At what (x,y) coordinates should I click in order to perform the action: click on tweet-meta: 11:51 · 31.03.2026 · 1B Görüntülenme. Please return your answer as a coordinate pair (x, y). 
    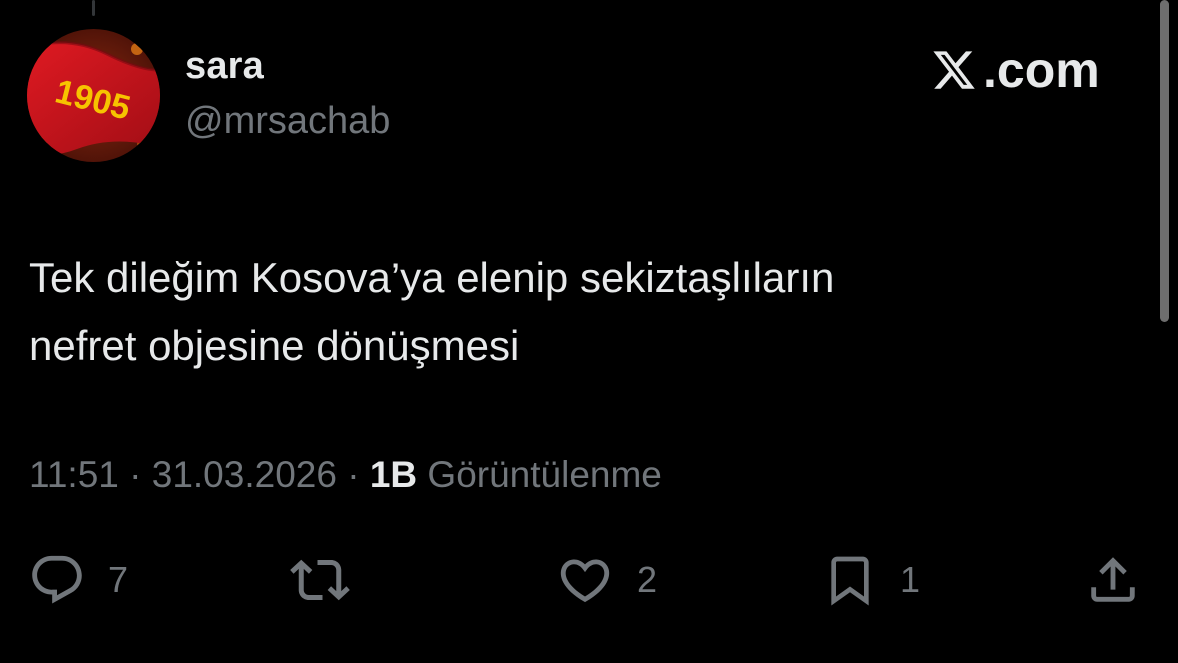
    Looking at the image, I should click on (345, 475).